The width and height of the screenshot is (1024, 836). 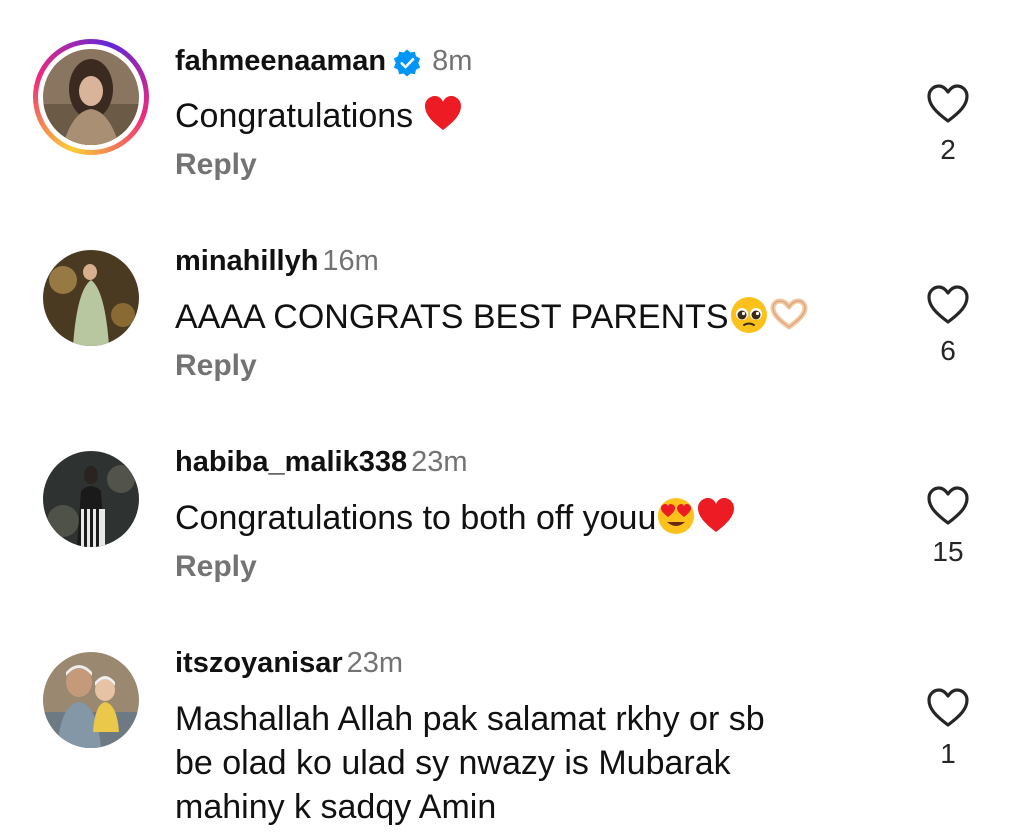 What do you see at coordinates (291, 462) in the screenshot?
I see `username: habiba_malik338` at bounding box center [291, 462].